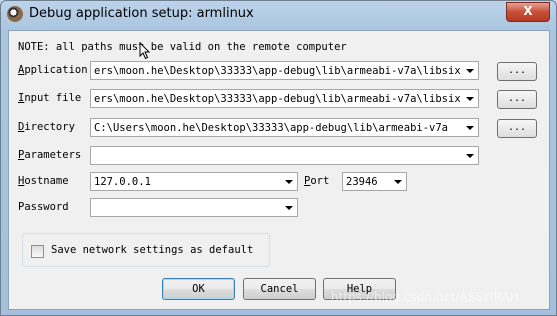 Image resolution: width=557 pixels, height=316 pixels. I want to click on close-button: X, so click(528, 12).